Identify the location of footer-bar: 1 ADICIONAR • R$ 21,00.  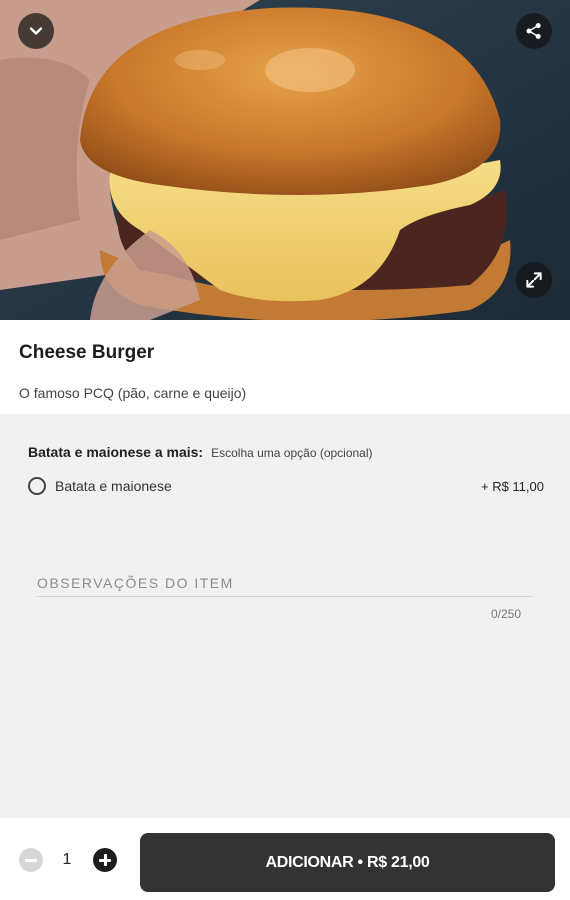
(285, 859).